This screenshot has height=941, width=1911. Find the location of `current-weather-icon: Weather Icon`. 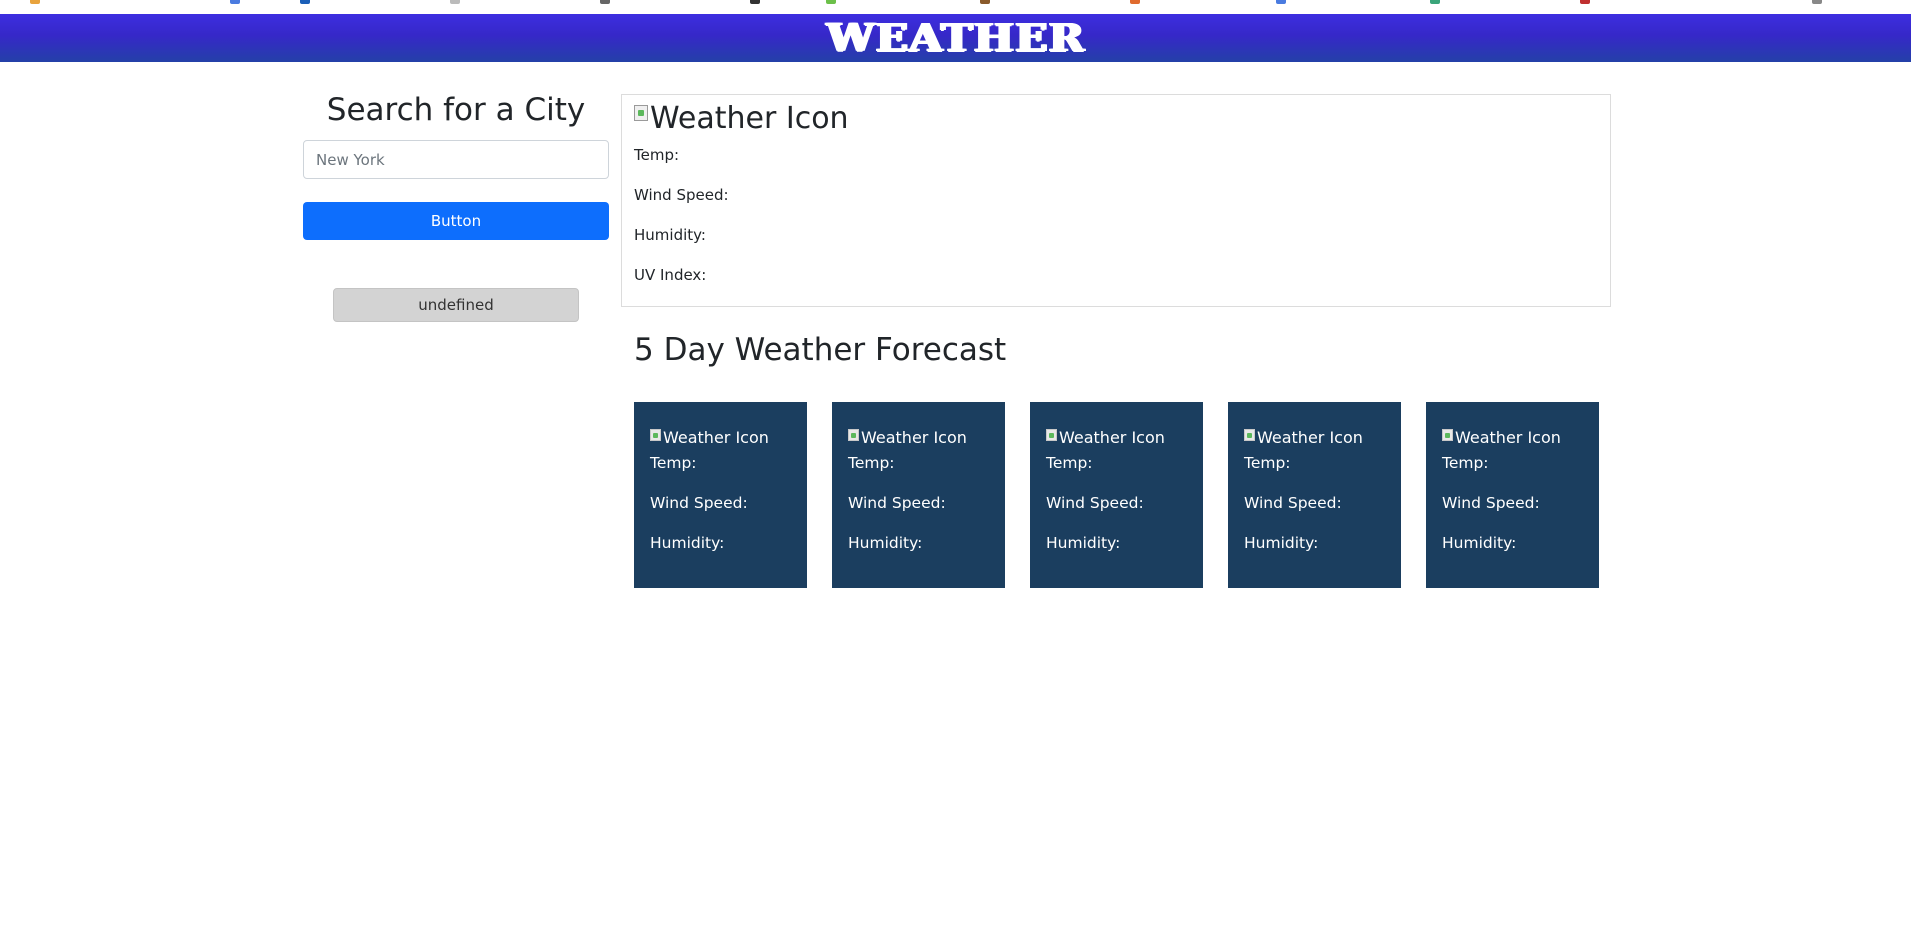

current-weather-icon: Weather Icon is located at coordinates (741, 118).